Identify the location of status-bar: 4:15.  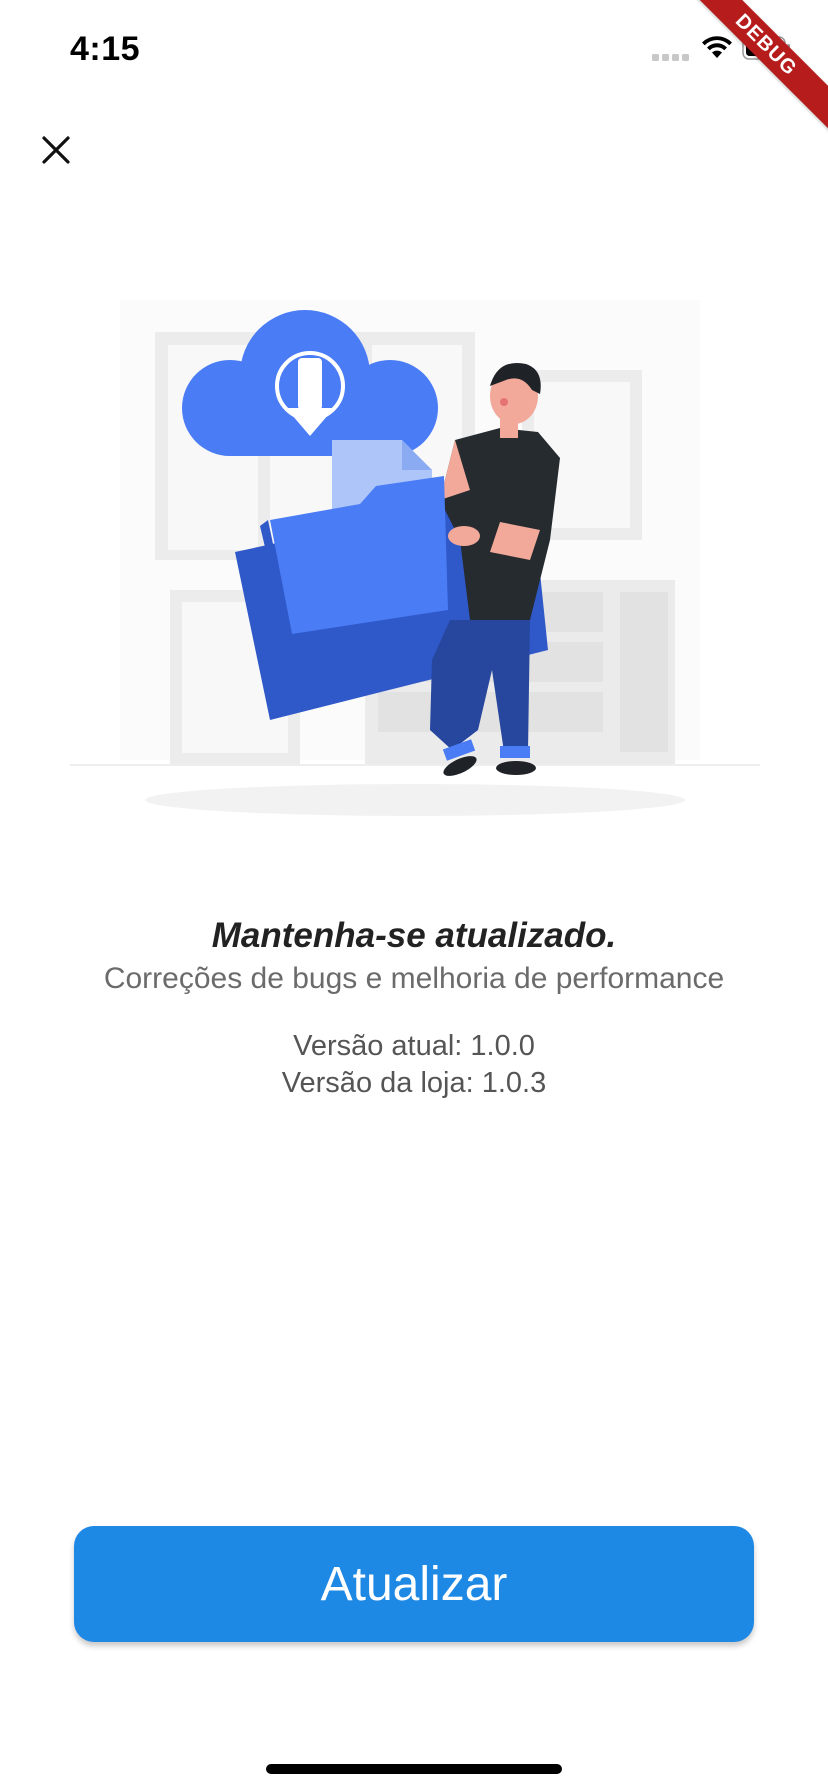
(414, 50).